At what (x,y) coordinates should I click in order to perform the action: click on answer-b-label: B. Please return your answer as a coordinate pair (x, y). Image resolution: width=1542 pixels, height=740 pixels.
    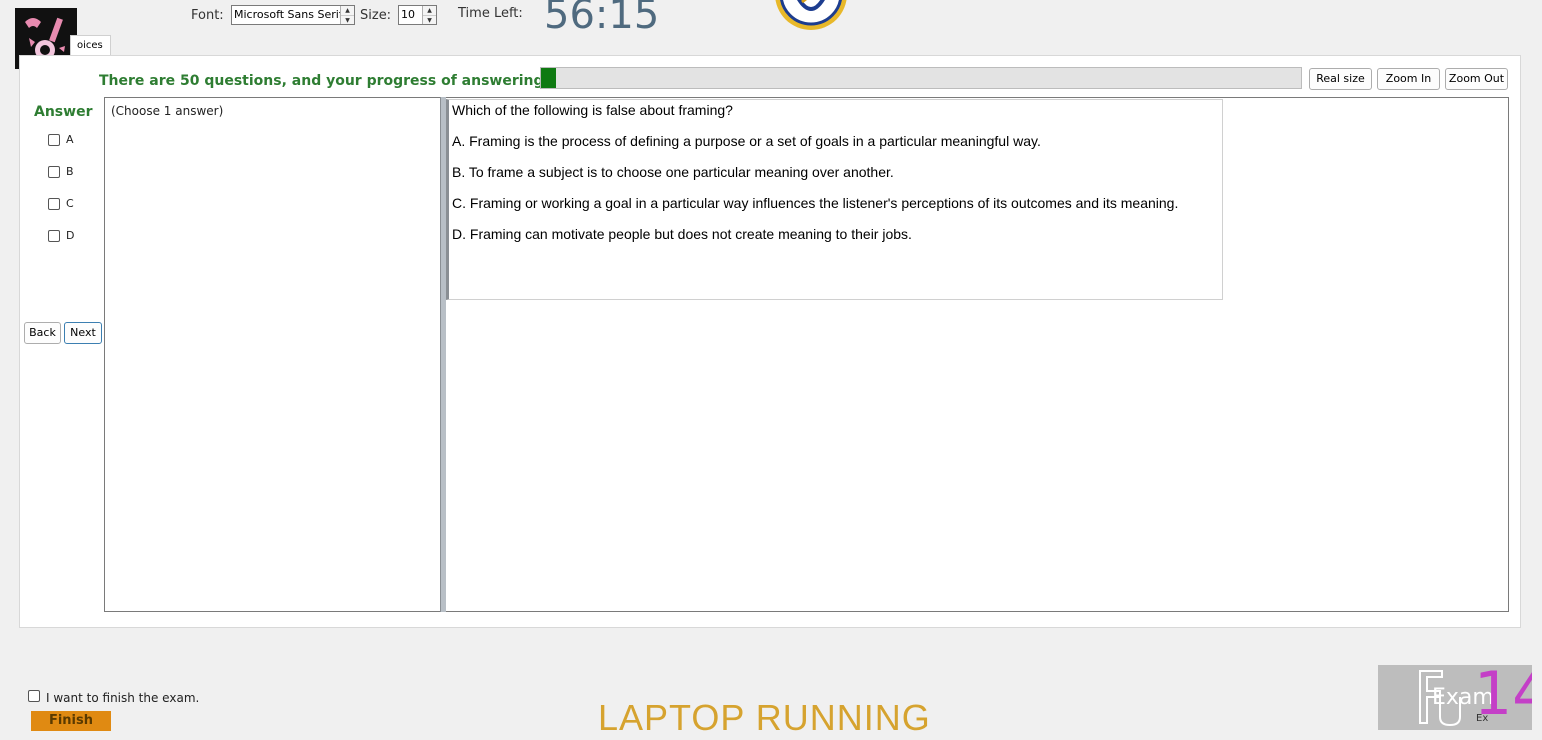
    Looking at the image, I should click on (70, 171).